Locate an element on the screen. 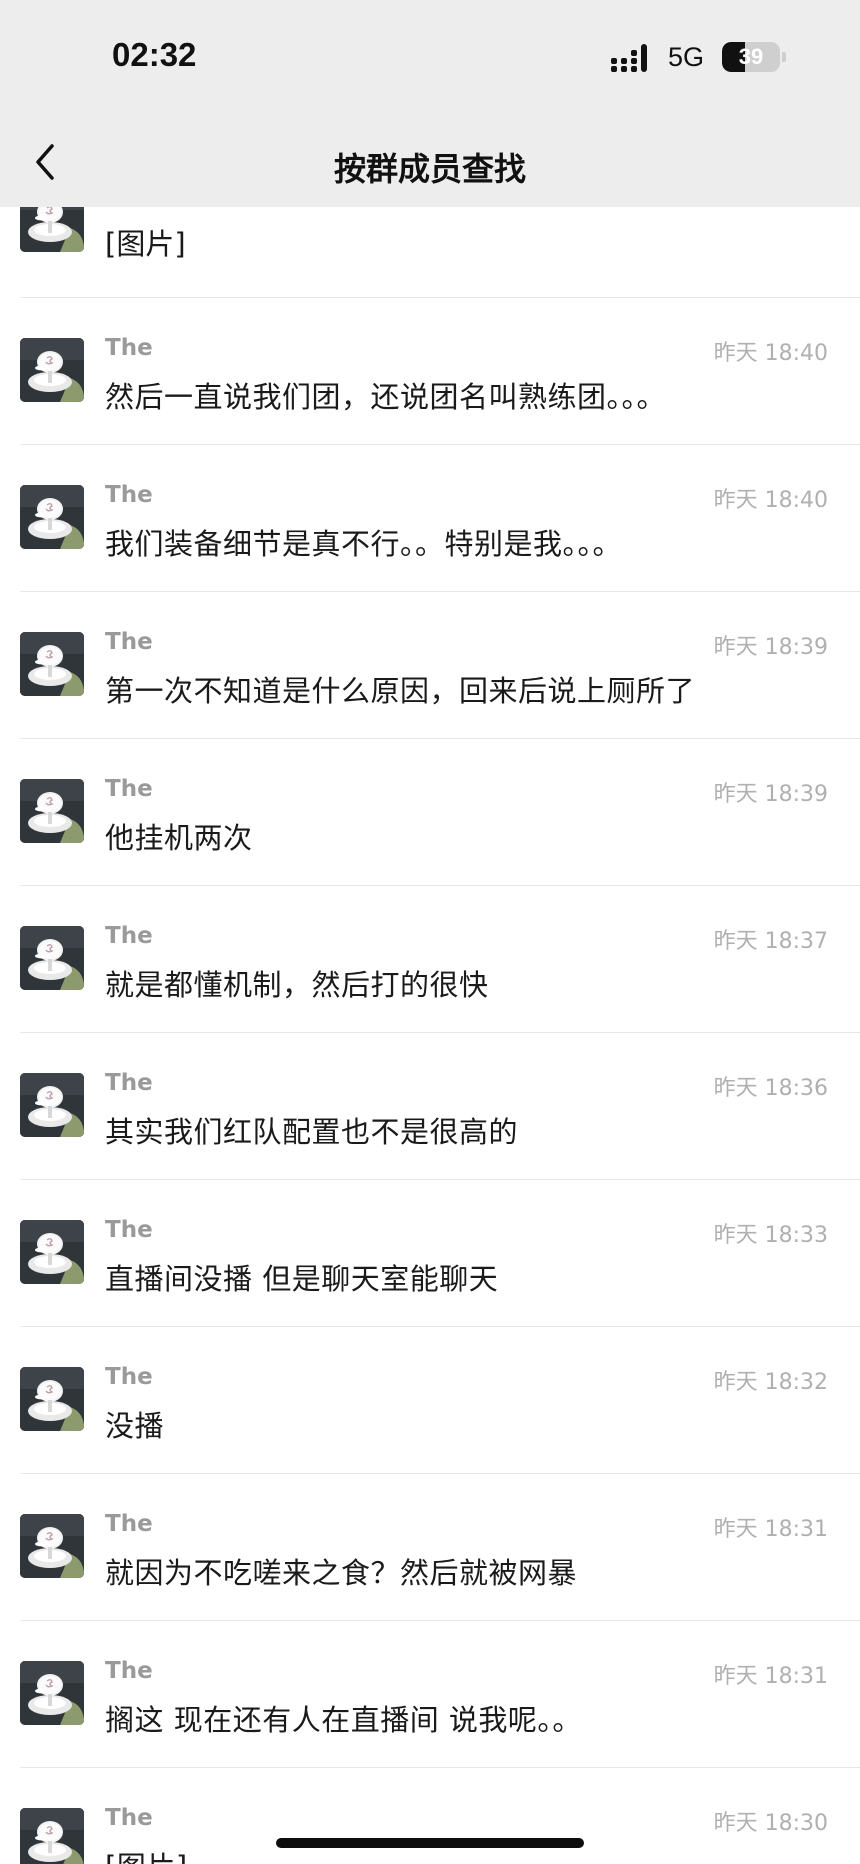 The image size is (860, 1864). signal-icon is located at coordinates (629, 58).